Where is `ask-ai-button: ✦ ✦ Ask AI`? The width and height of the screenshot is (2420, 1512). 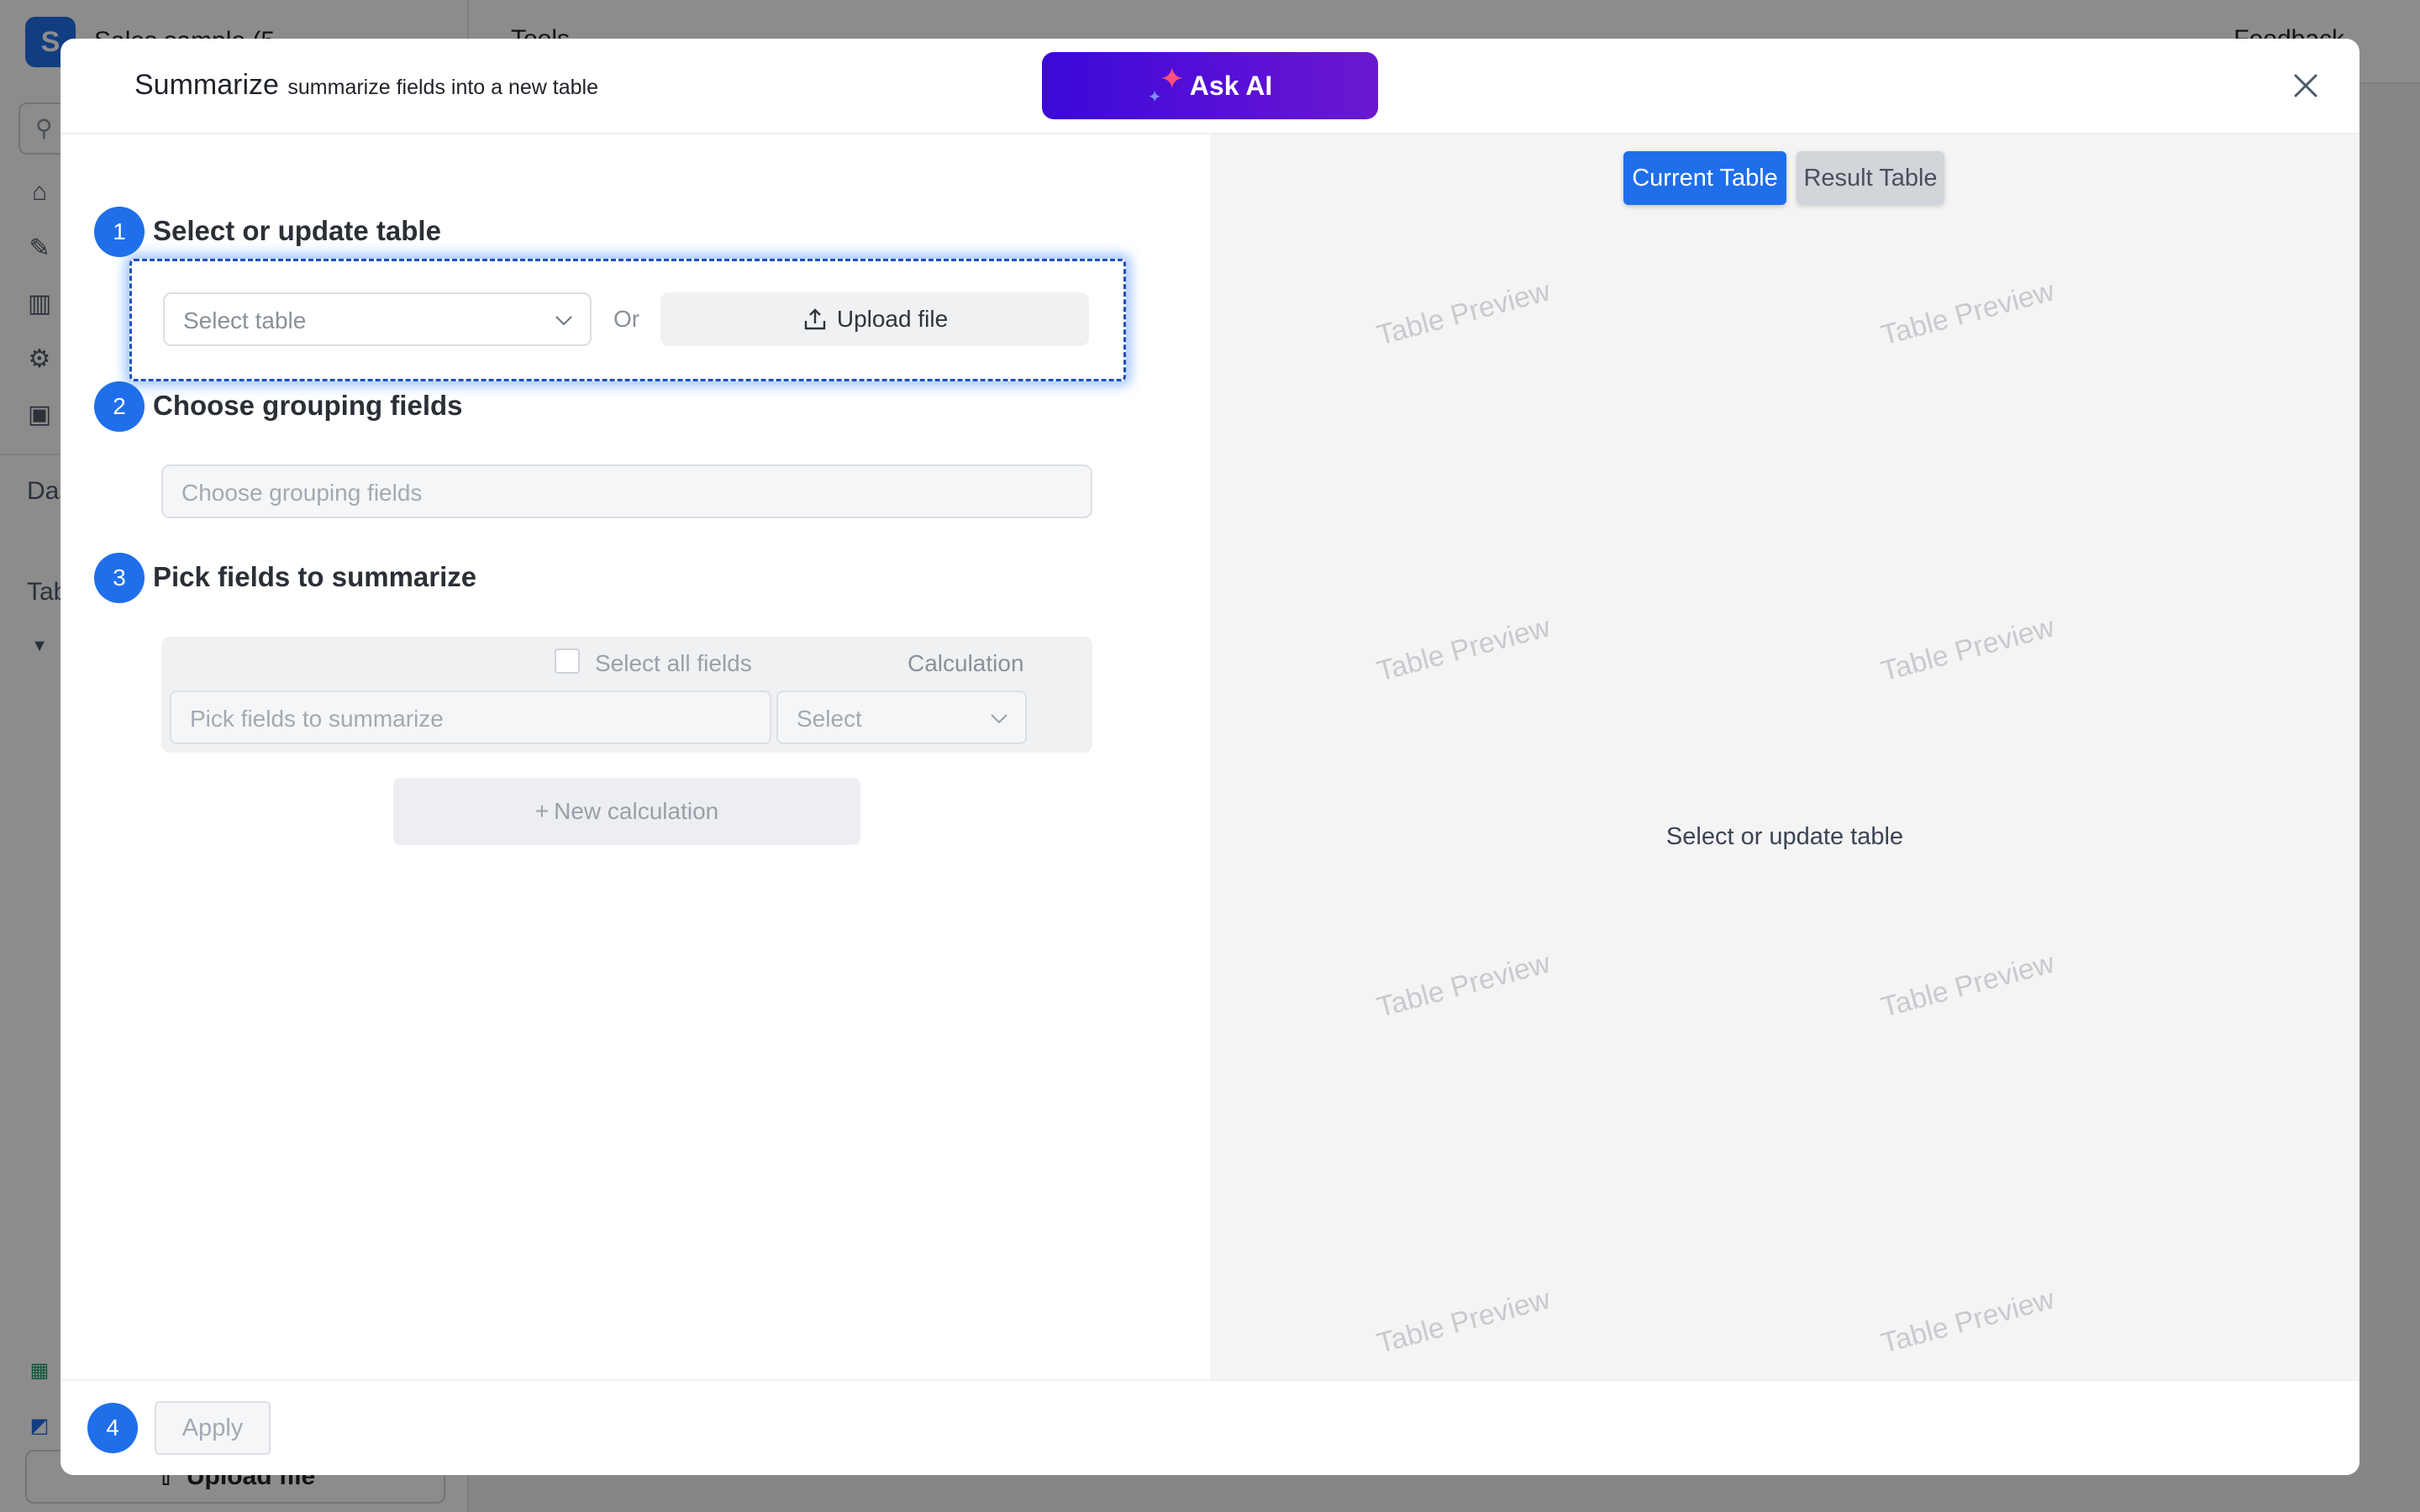 ask-ai-button: ✦ ✦ Ask AI is located at coordinates (1210, 85).